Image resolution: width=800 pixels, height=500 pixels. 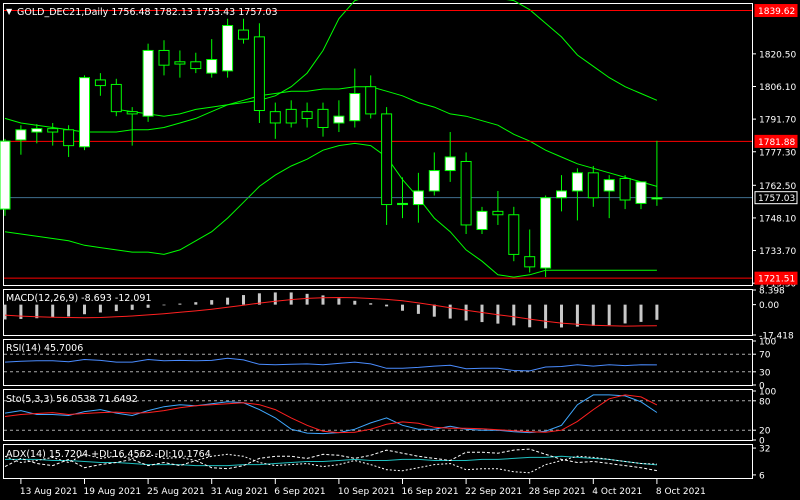 What do you see at coordinates (765, 402) in the screenshot?
I see `sto-tick-label: 80` at bounding box center [765, 402].